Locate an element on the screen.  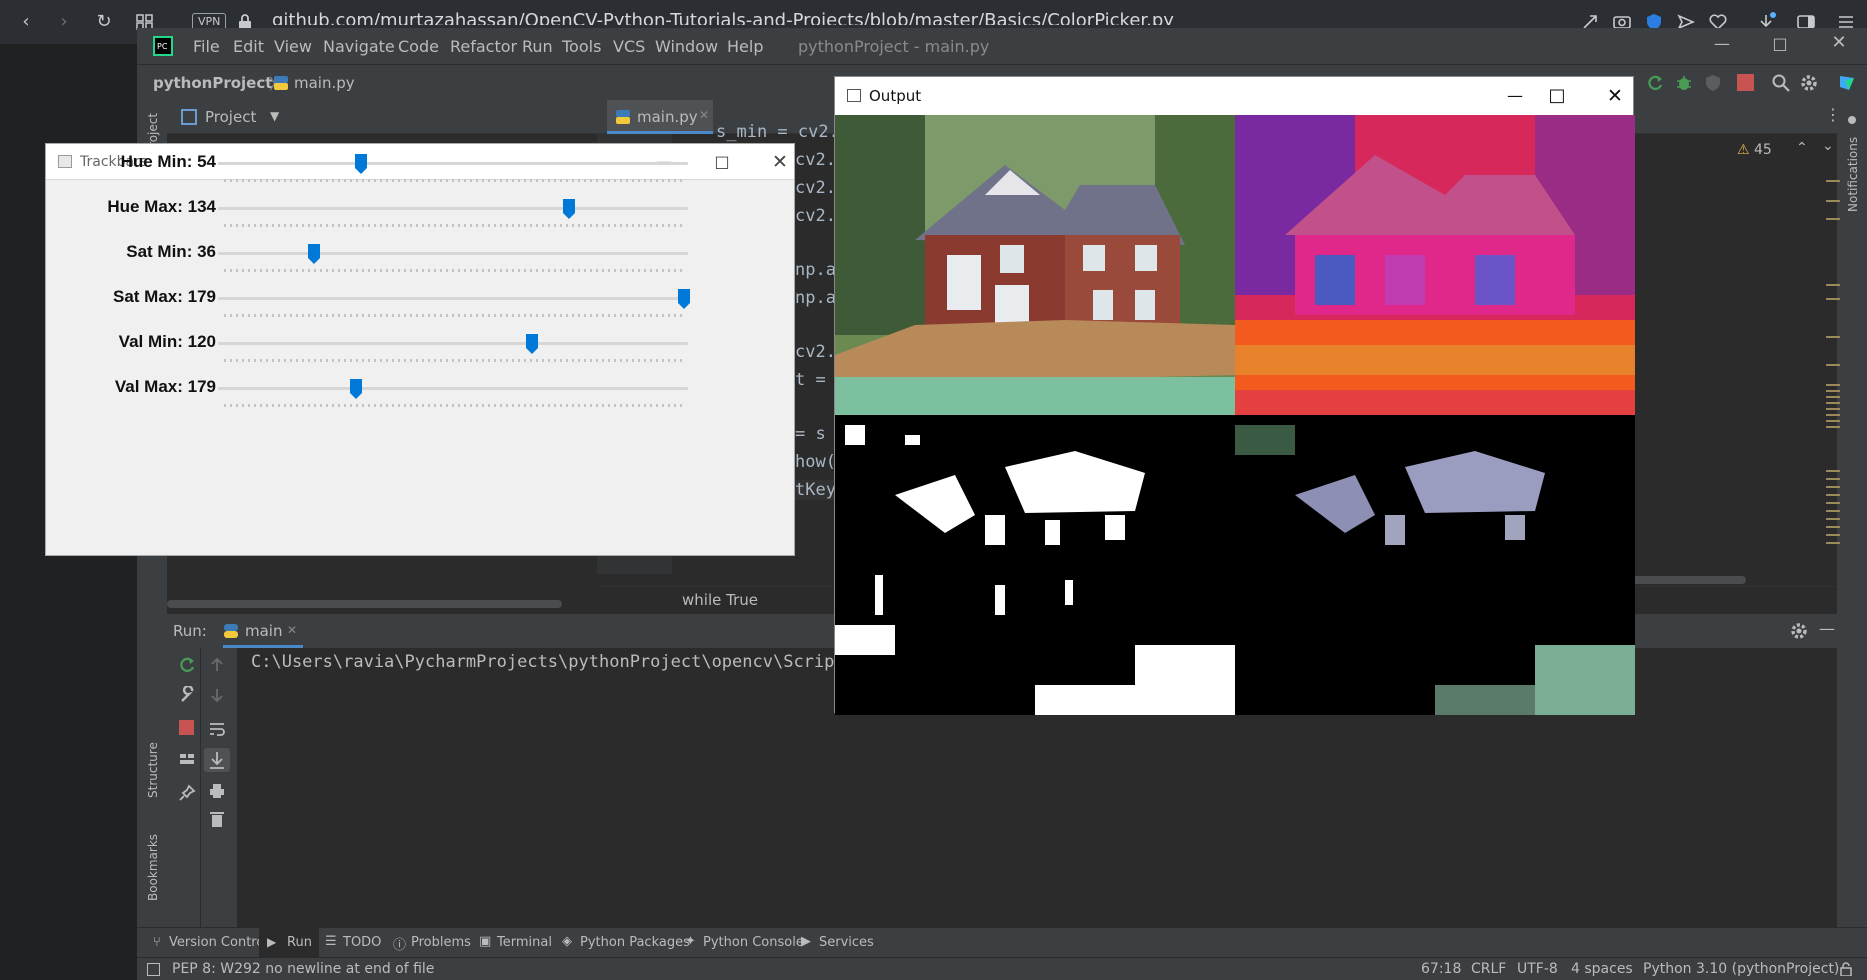
run-tool-tab: ▶ Run is located at coordinates (289, 943).